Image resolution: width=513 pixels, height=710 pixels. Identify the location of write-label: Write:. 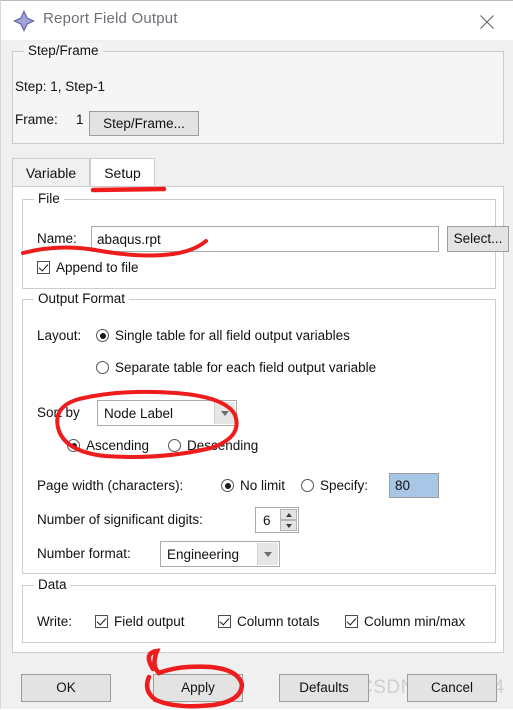
(55, 621).